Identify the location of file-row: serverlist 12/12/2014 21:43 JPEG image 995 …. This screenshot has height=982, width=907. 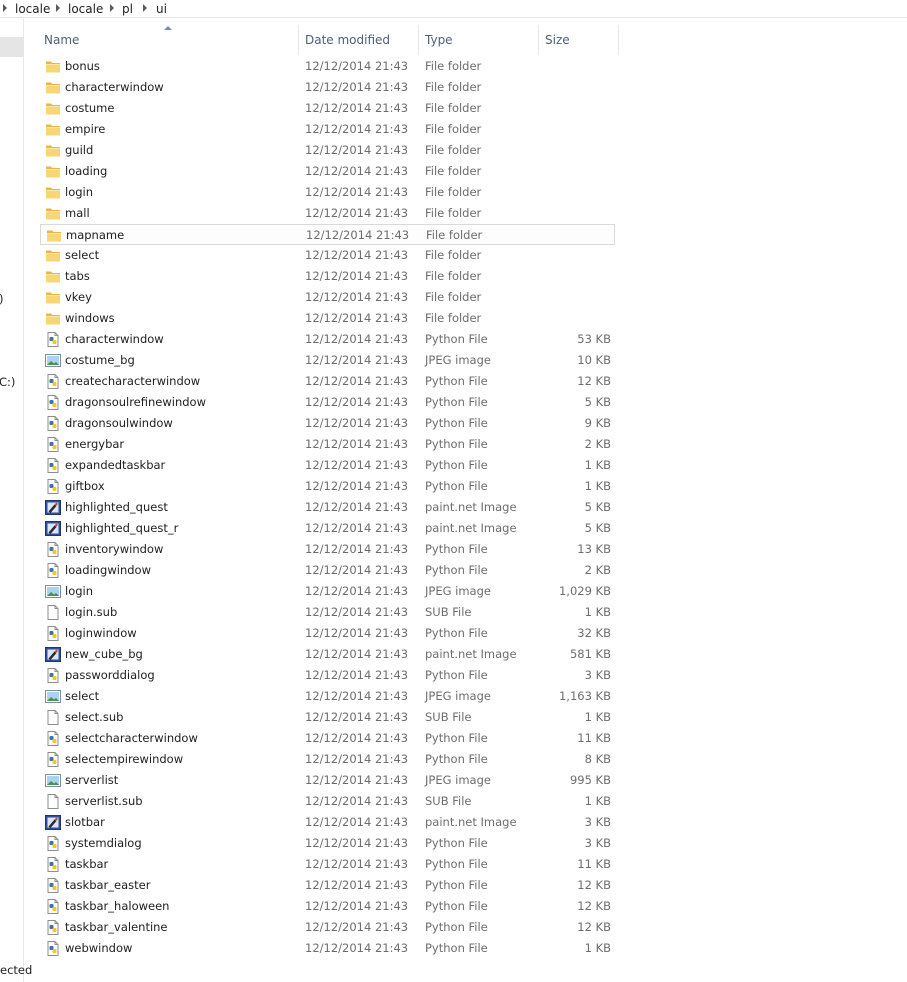
(327, 780).